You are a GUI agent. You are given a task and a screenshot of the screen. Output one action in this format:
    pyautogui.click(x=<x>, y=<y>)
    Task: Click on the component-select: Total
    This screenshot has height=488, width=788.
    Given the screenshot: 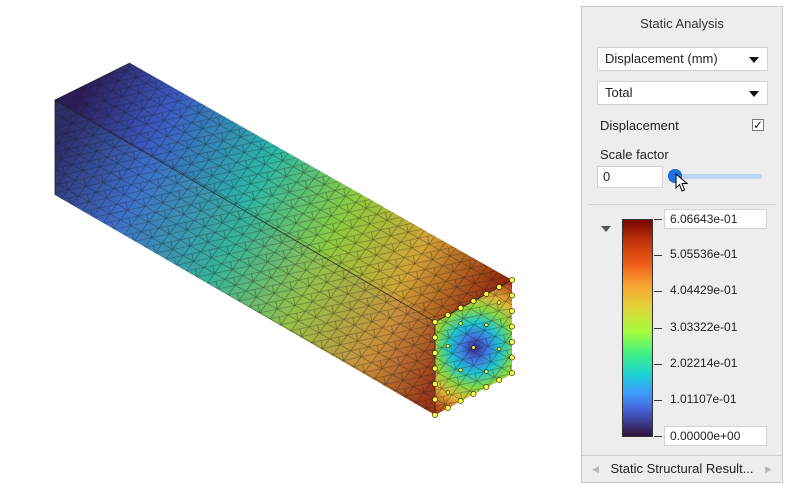 What is the action you would take?
    pyautogui.click(x=682, y=93)
    